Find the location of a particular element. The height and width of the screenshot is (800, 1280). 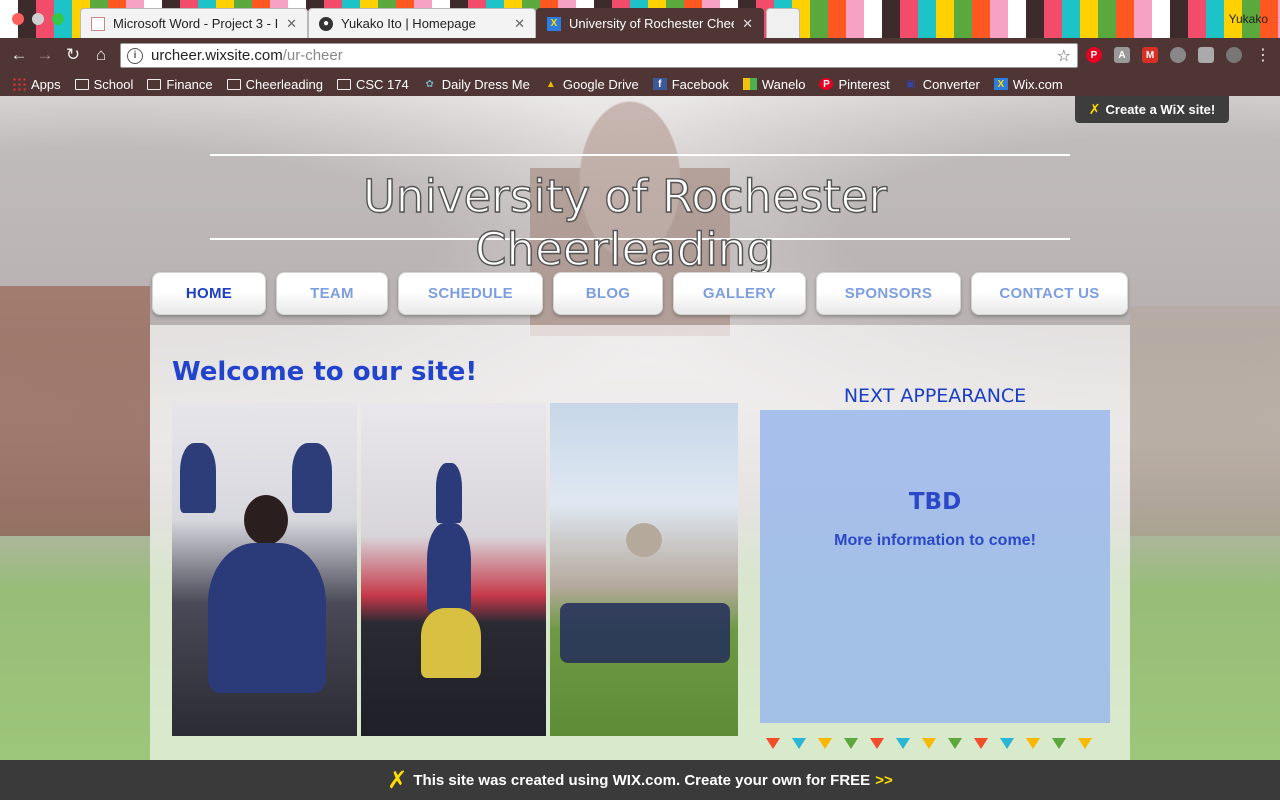

wanelo-icon is located at coordinates (749, 84).